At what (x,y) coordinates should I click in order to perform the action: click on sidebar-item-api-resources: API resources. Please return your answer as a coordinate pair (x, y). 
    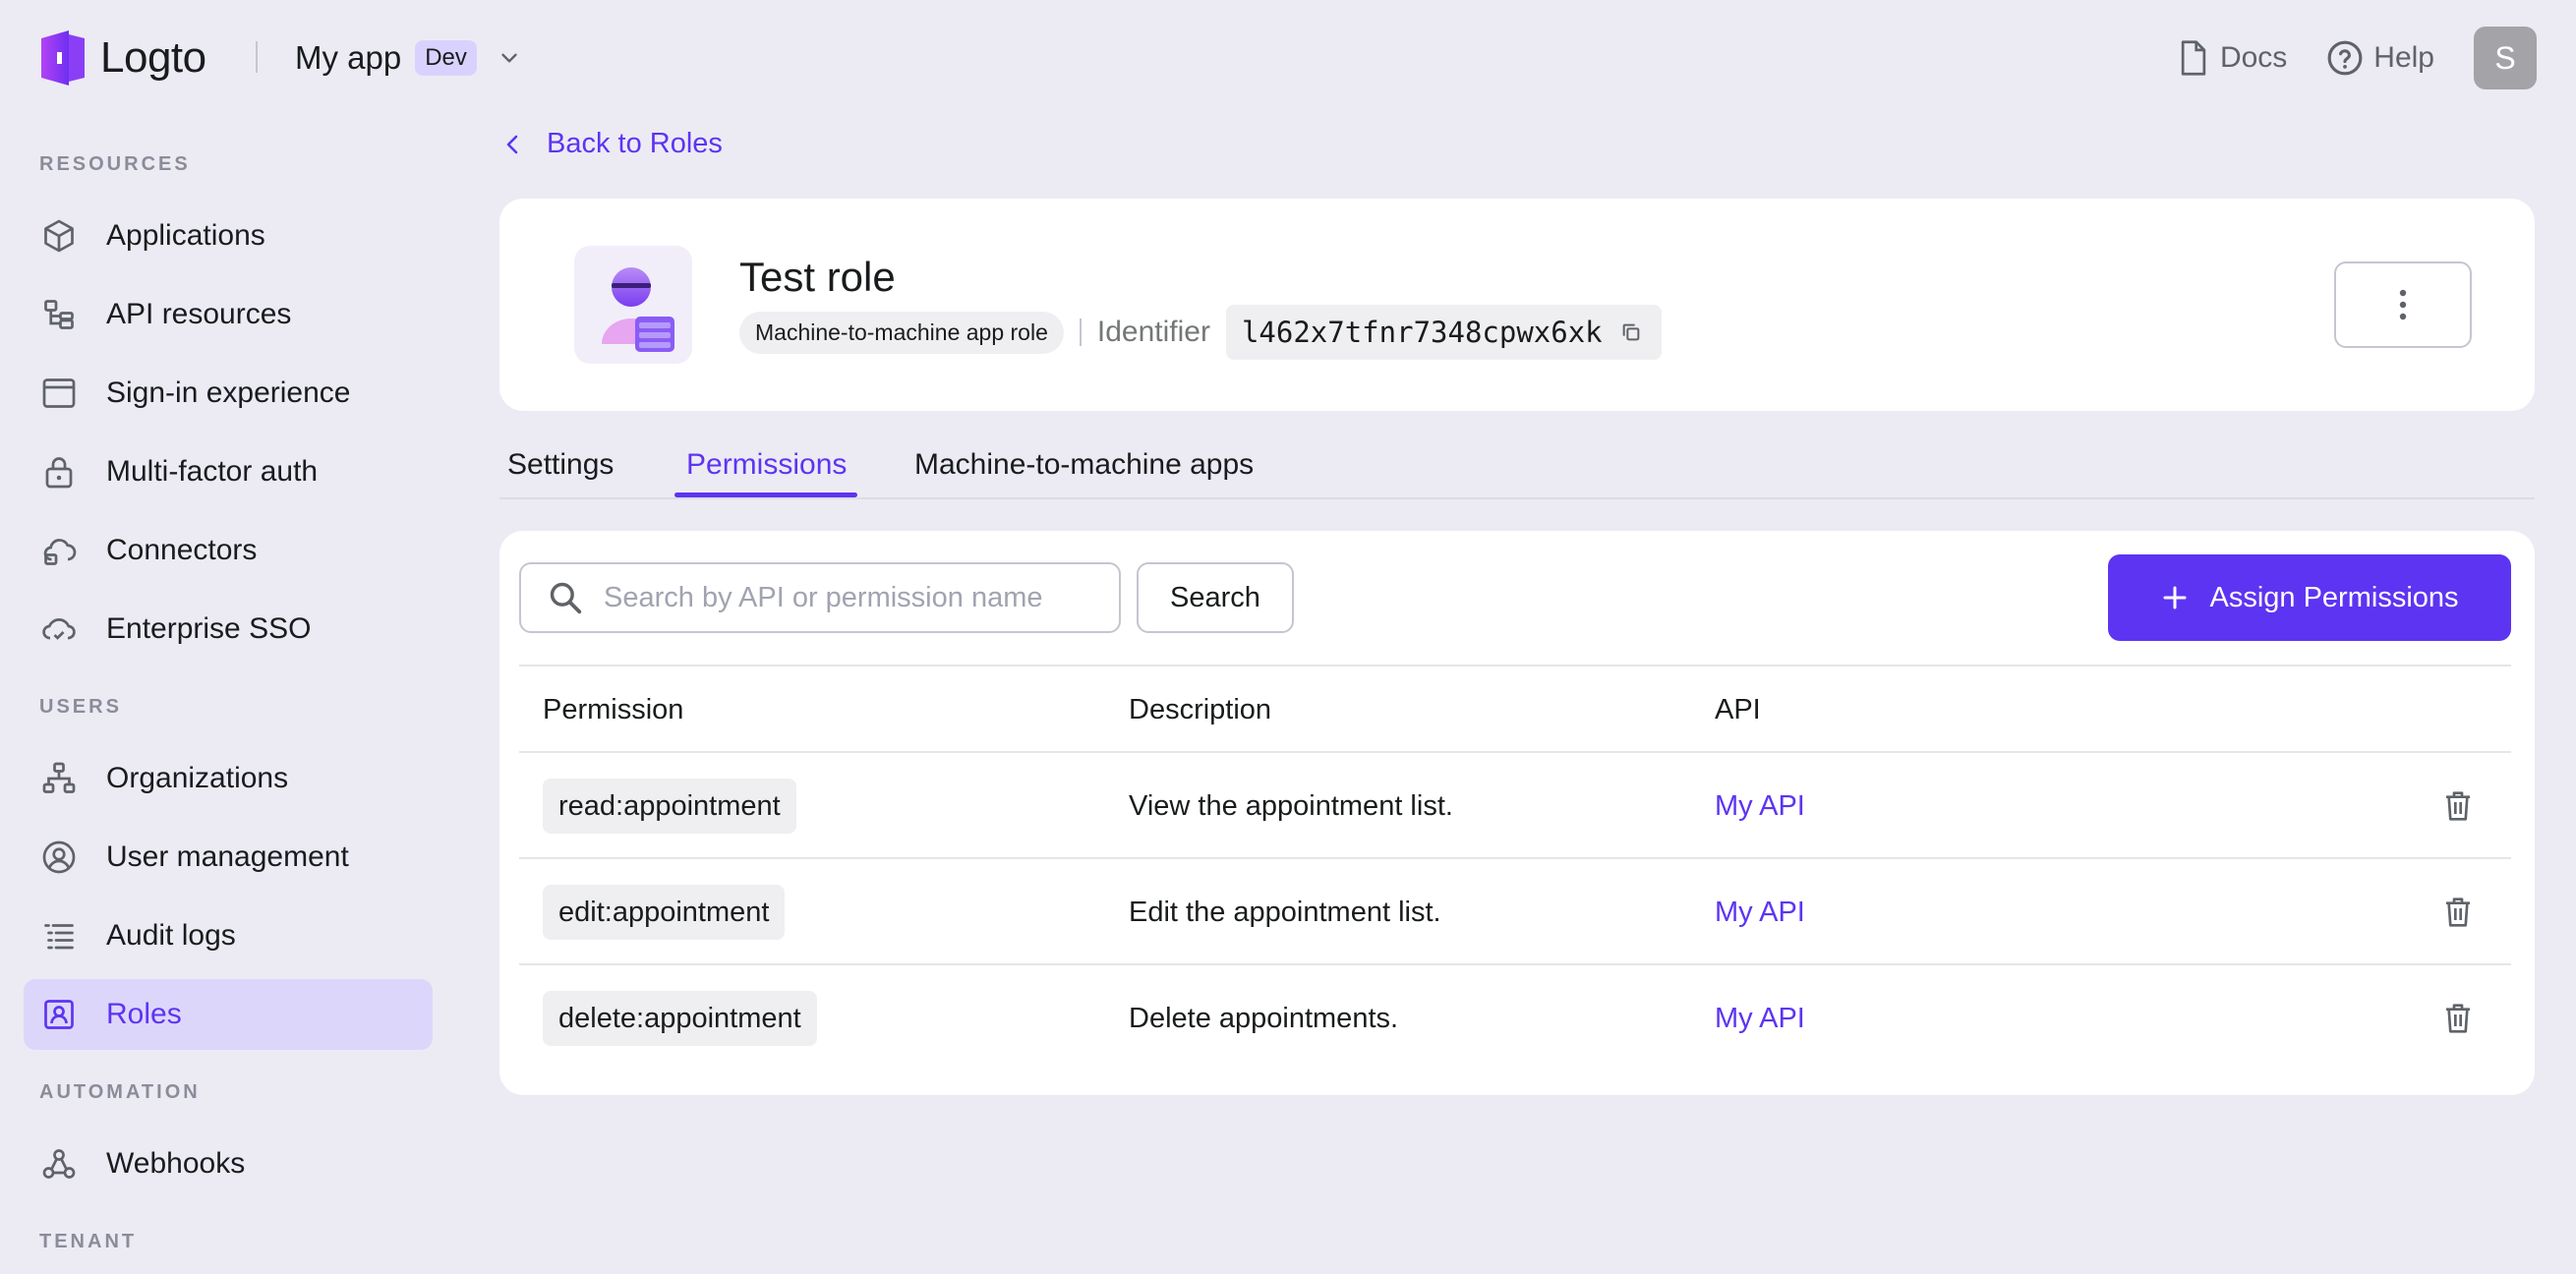
    Looking at the image, I should click on (228, 314).